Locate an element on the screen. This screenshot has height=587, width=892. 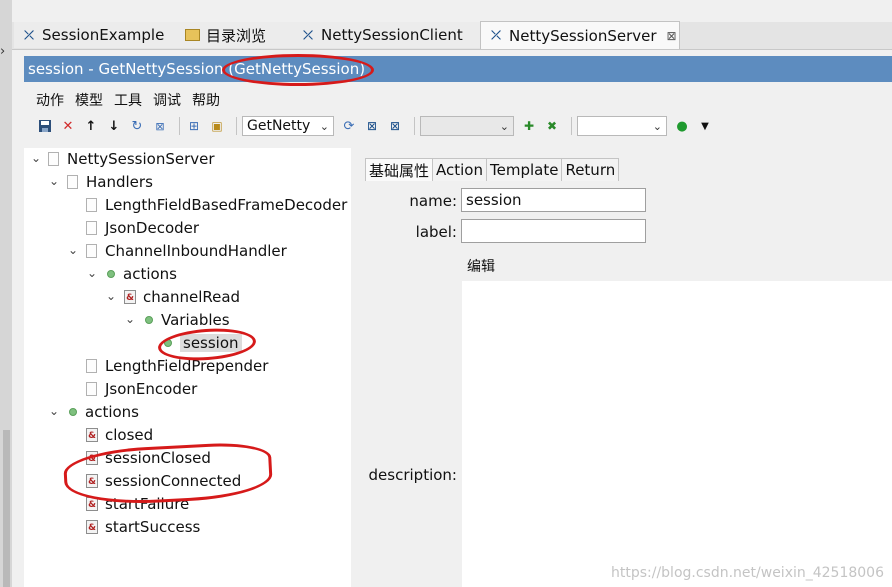
move-up-icon: ↑ is located at coordinates (91, 126).